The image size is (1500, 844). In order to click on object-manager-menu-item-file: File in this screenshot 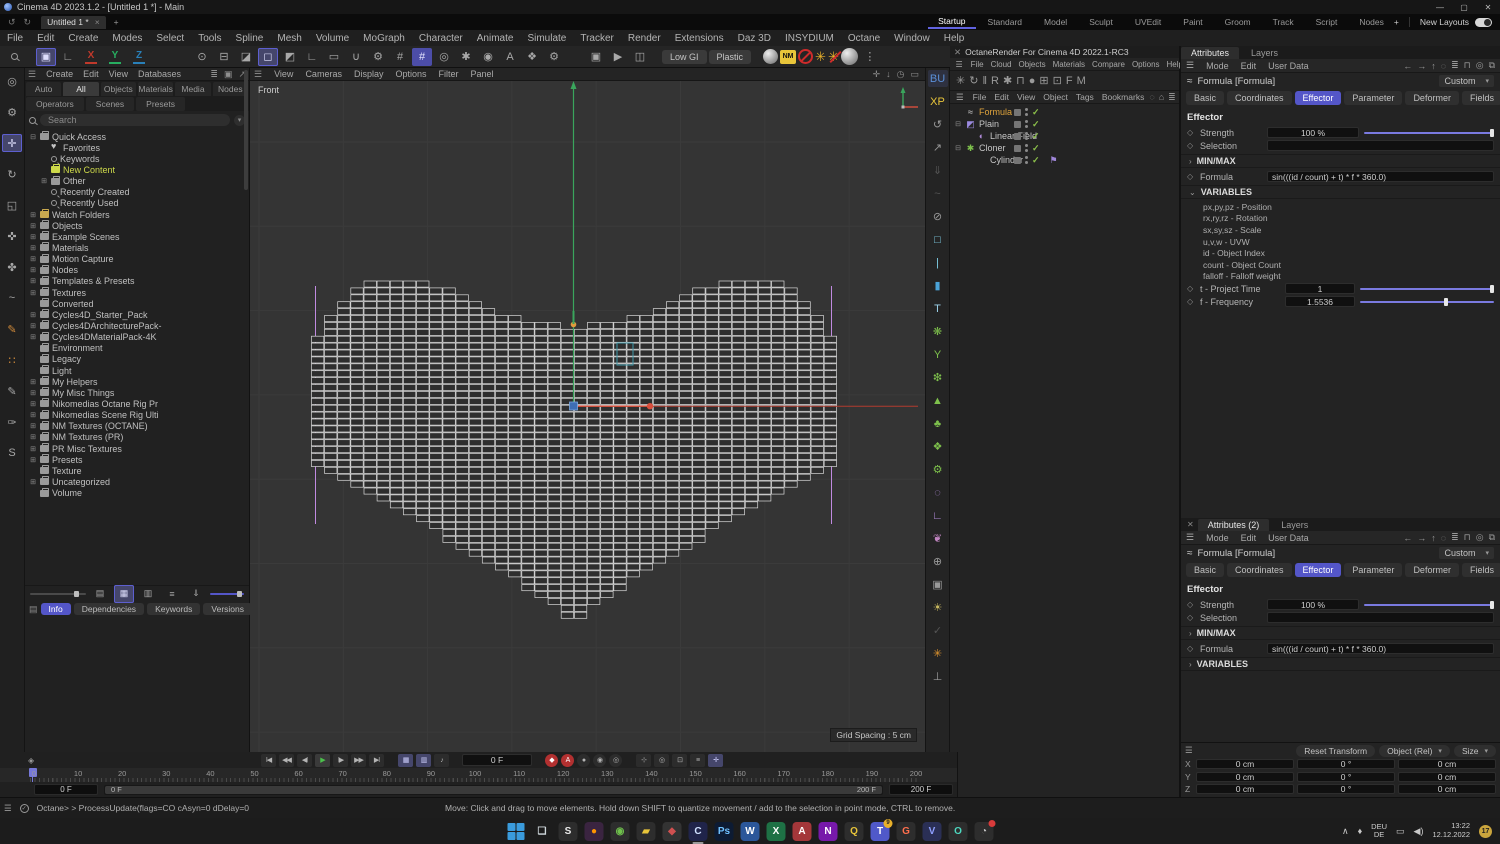, I will do `click(980, 97)`.